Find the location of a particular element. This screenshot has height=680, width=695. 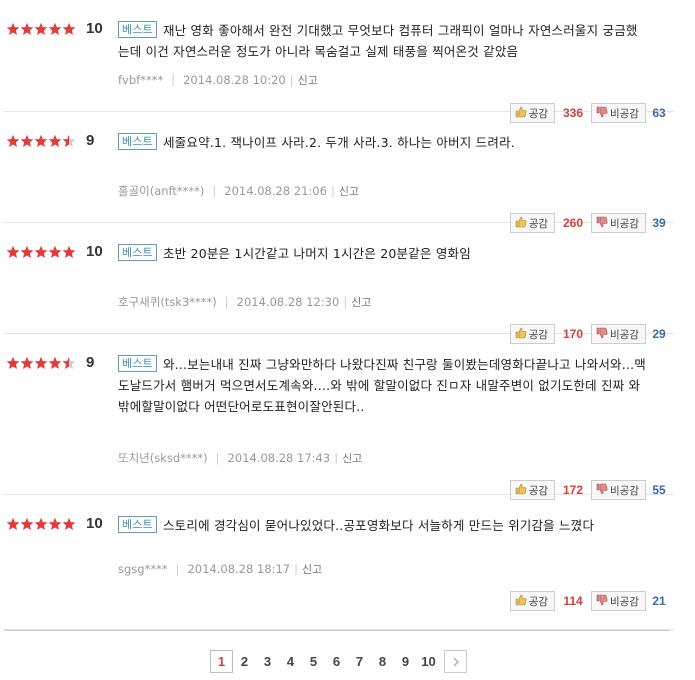

review-meta: fvbf**** | 2014.08.28 10:20 | 신고 is located at coordinates (218, 80).